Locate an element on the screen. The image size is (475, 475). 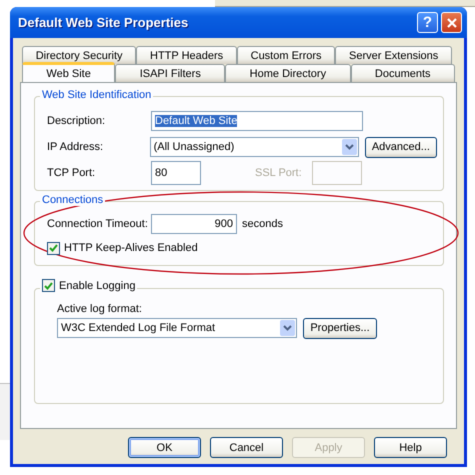
dropdown-field: (All Unassigned) is located at coordinates (254, 147).